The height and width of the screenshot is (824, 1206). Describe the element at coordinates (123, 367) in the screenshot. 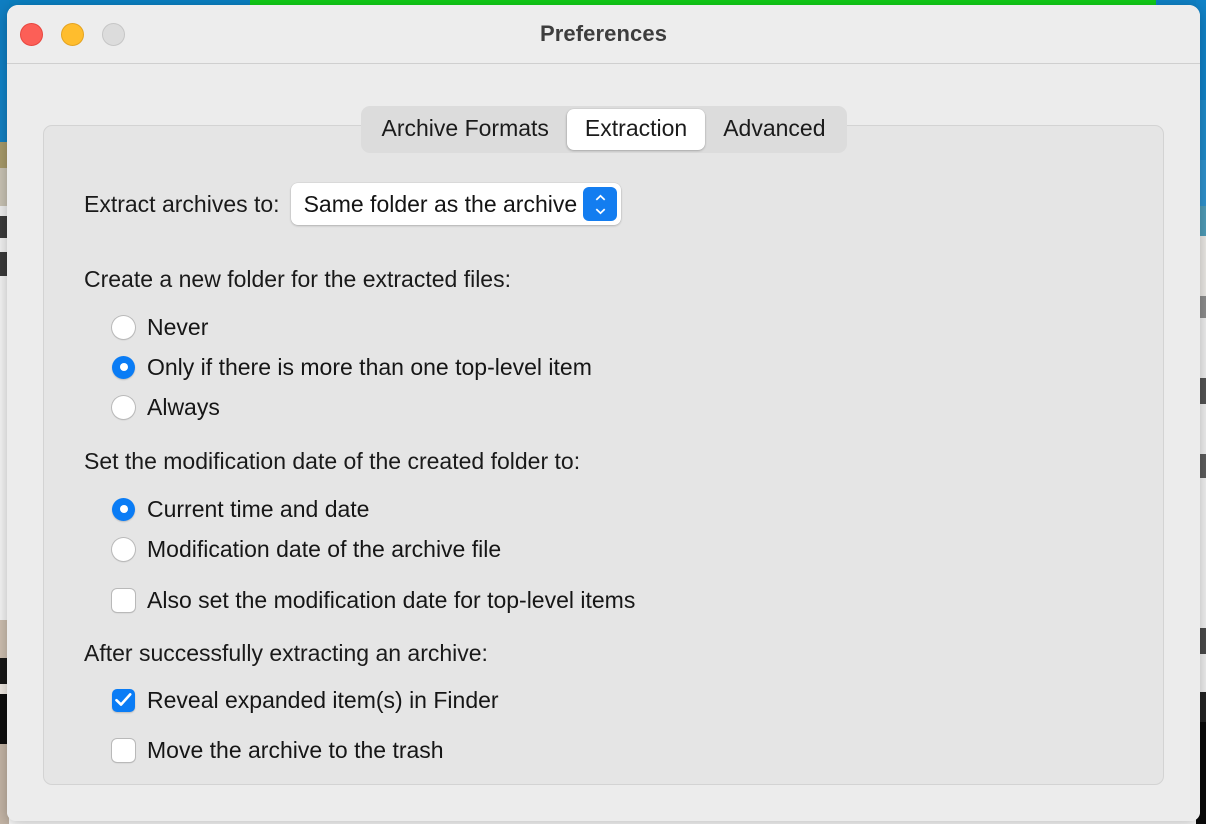

I see `radio-only-if-more-icon` at that location.